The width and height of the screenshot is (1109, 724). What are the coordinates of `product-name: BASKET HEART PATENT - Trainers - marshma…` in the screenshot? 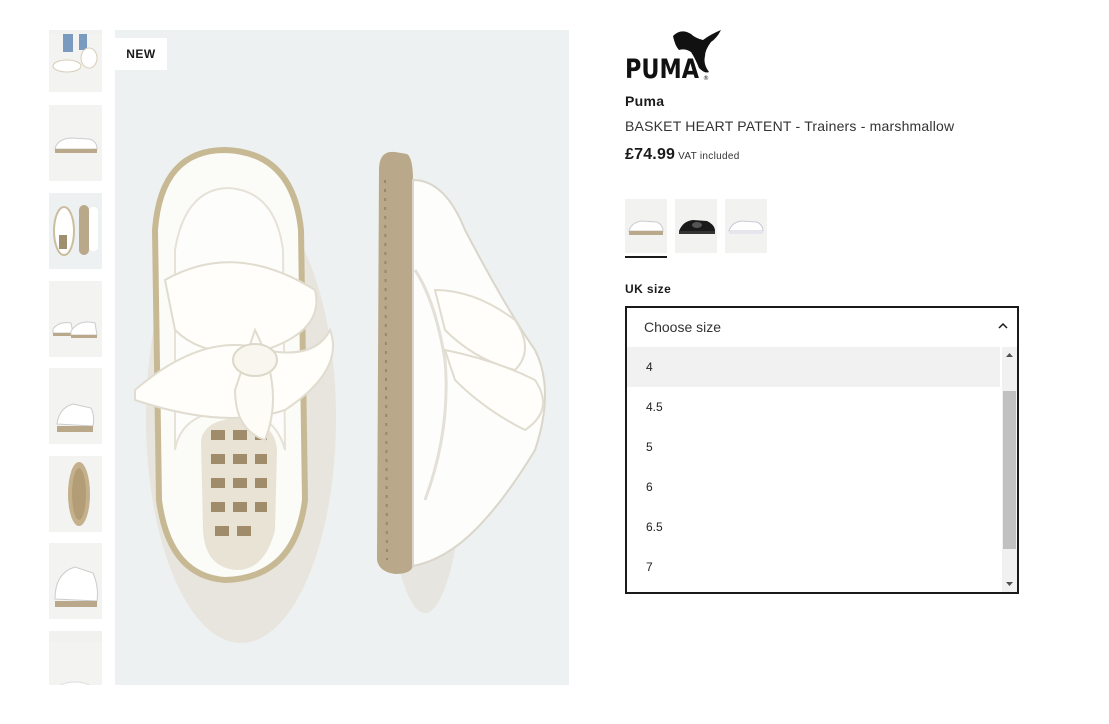 It's located at (790, 126).